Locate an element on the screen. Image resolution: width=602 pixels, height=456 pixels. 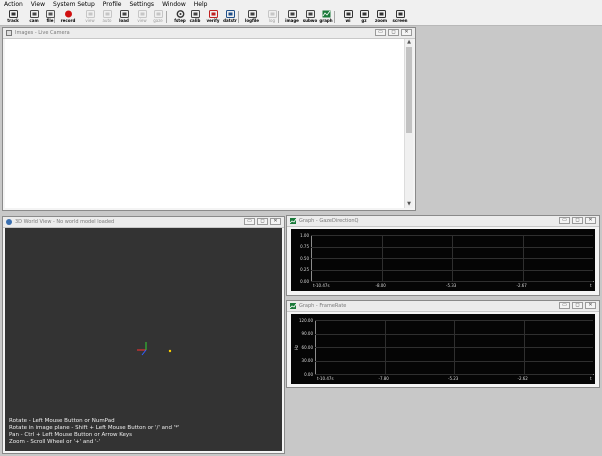
toolbar-gaze-button: gaze is located at coordinates (158, 17).